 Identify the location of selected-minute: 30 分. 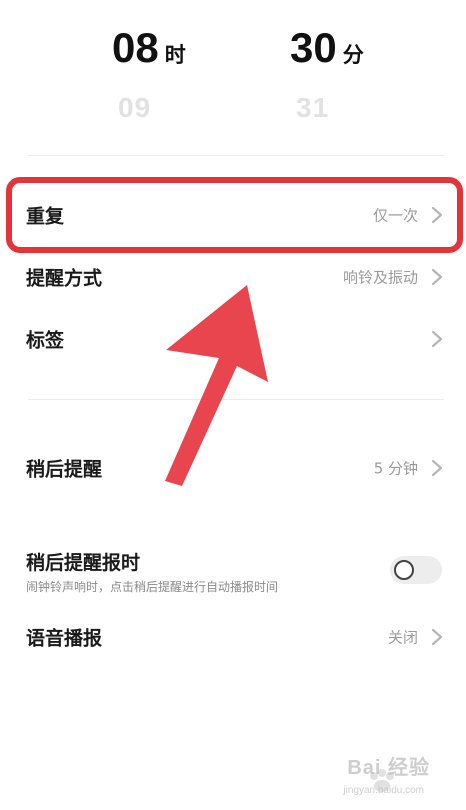
(327, 48).